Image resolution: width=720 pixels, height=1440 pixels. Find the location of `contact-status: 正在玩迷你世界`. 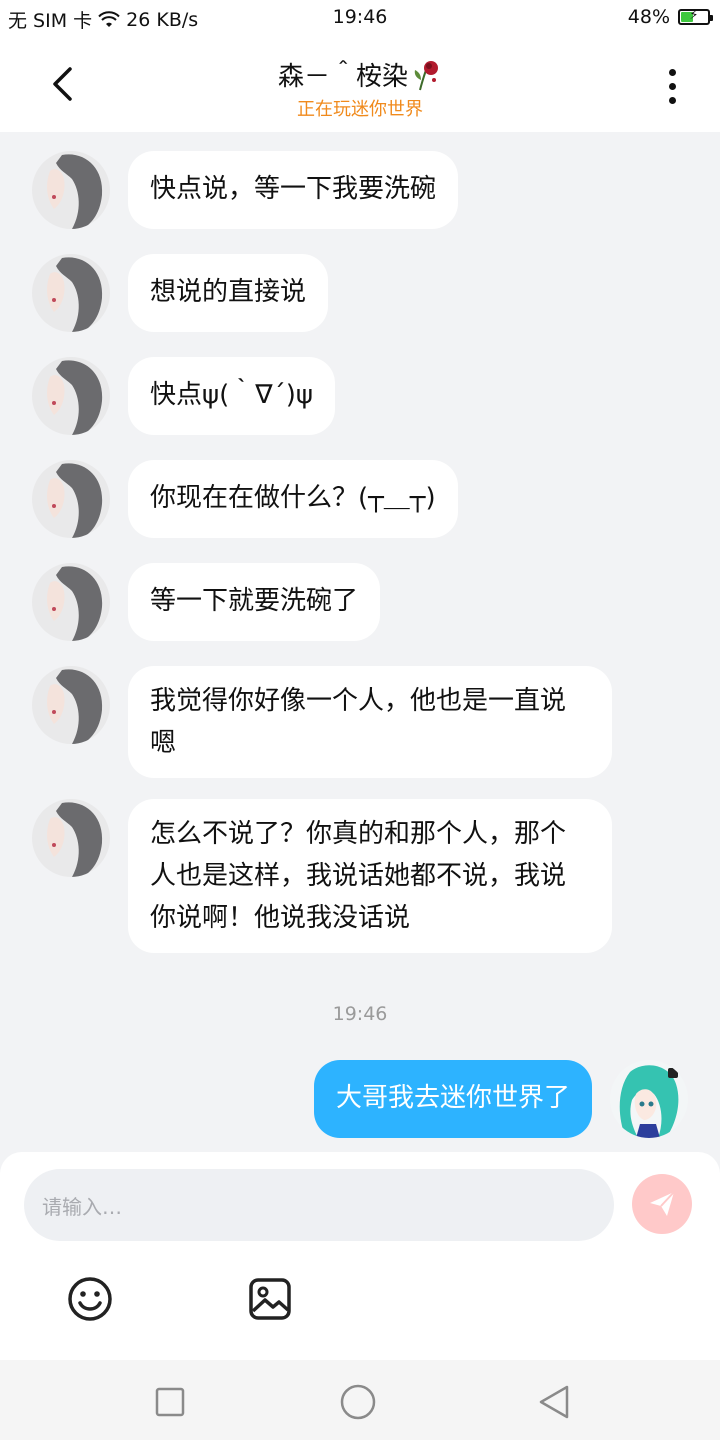

contact-status: 正在玩迷你世界 is located at coordinates (360, 109).